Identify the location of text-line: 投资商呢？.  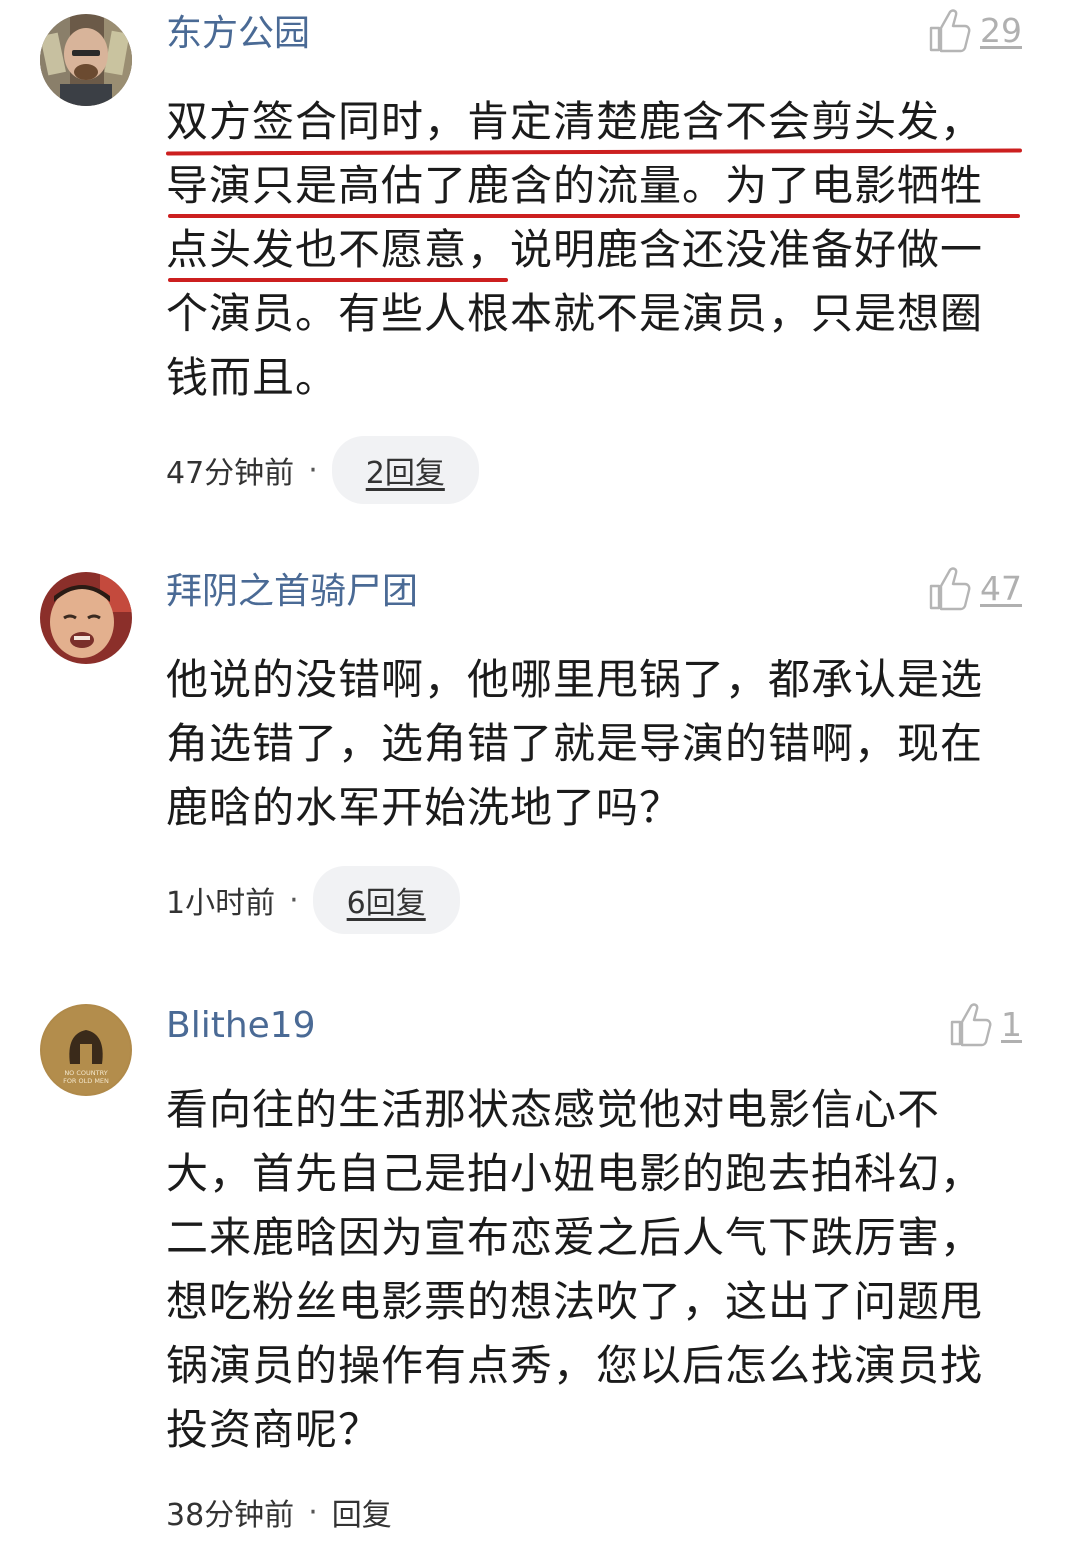
(274, 1429).